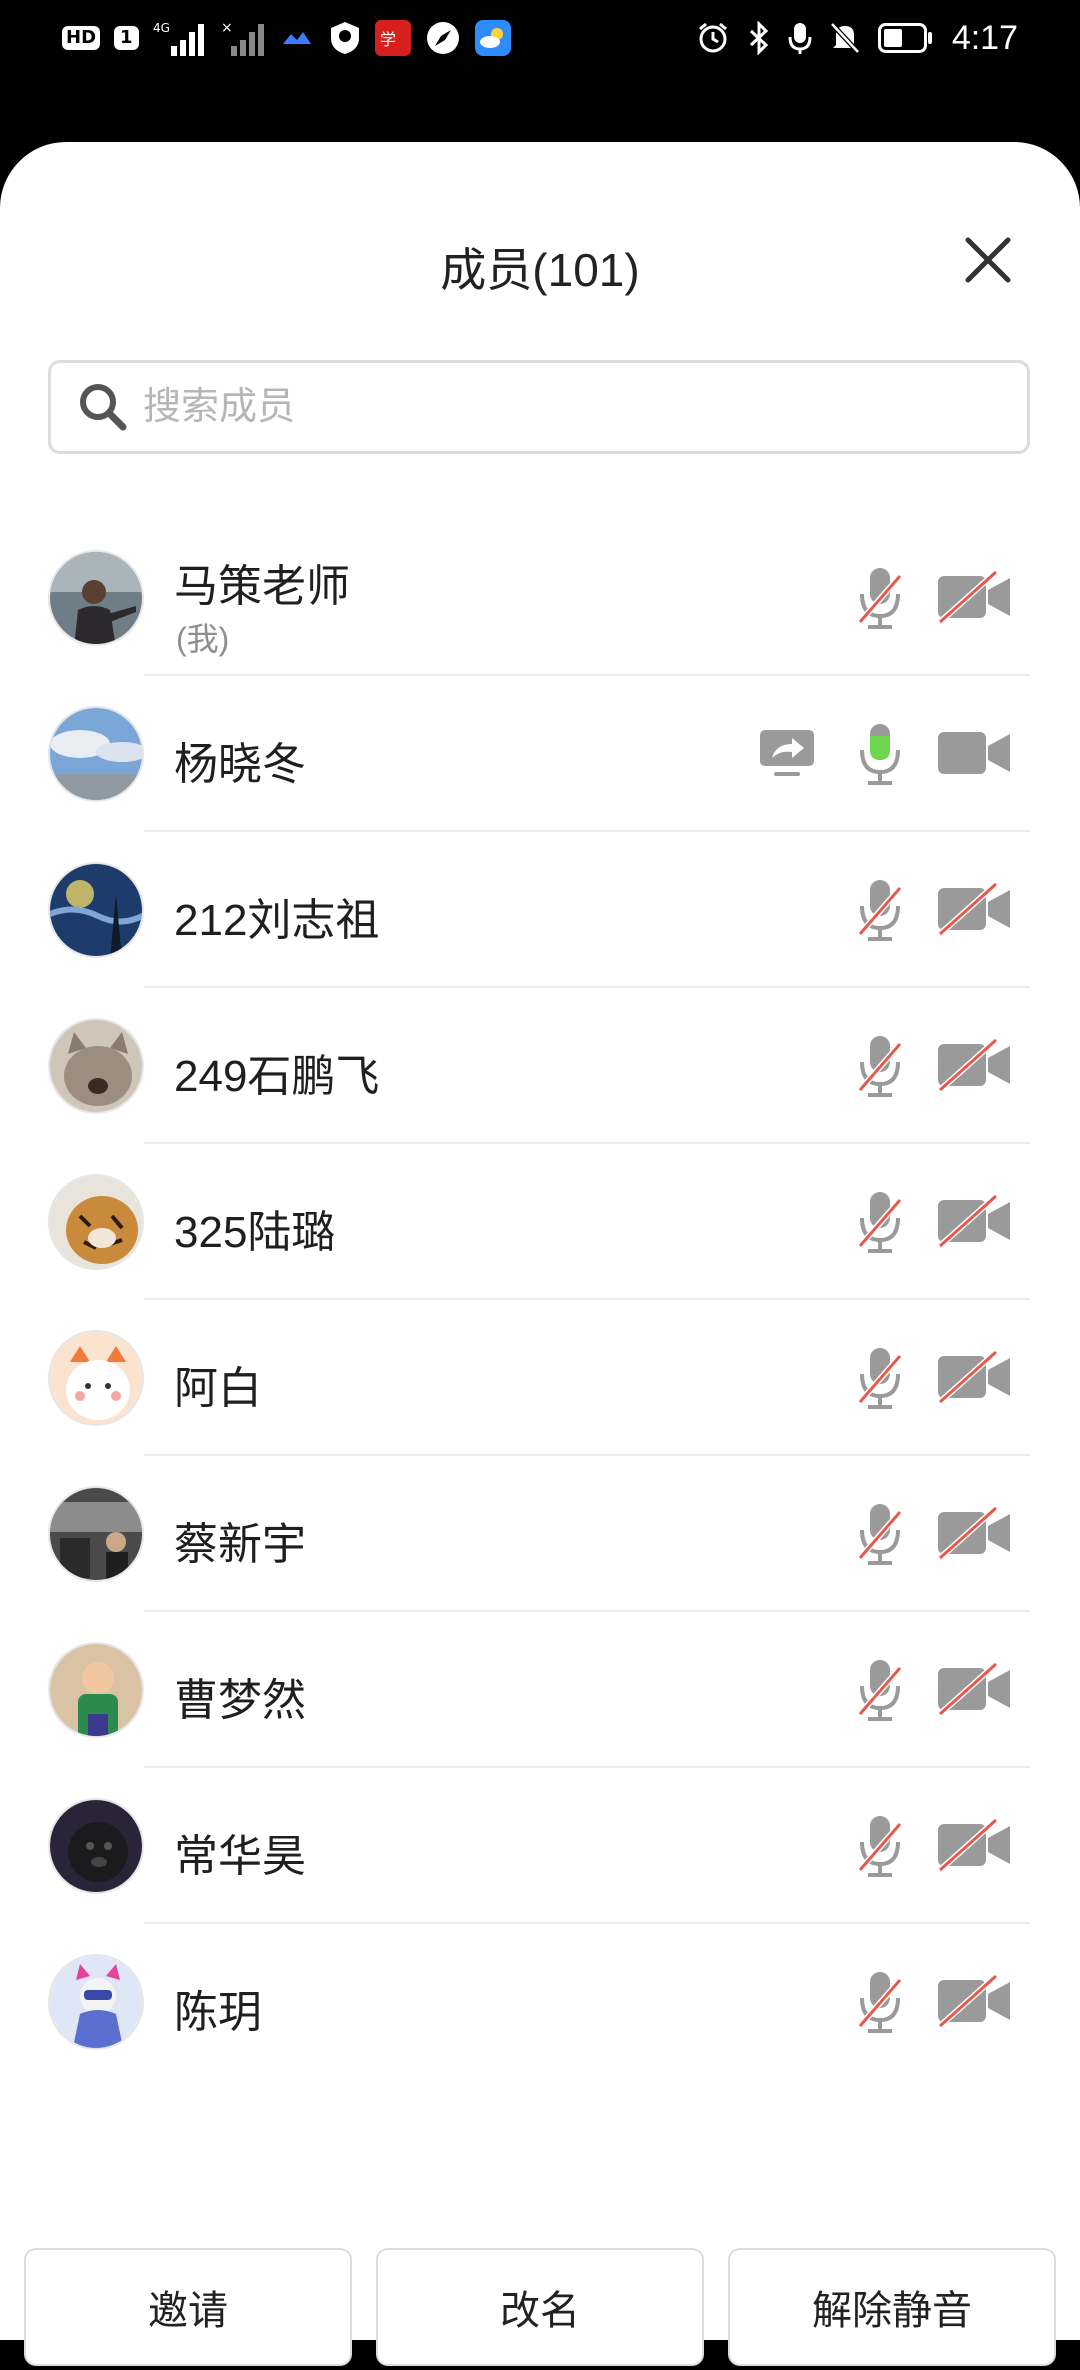 The width and height of the screenshot is (1080, 2370). I want to click on news-app-icon: 学, so click(392, 38).